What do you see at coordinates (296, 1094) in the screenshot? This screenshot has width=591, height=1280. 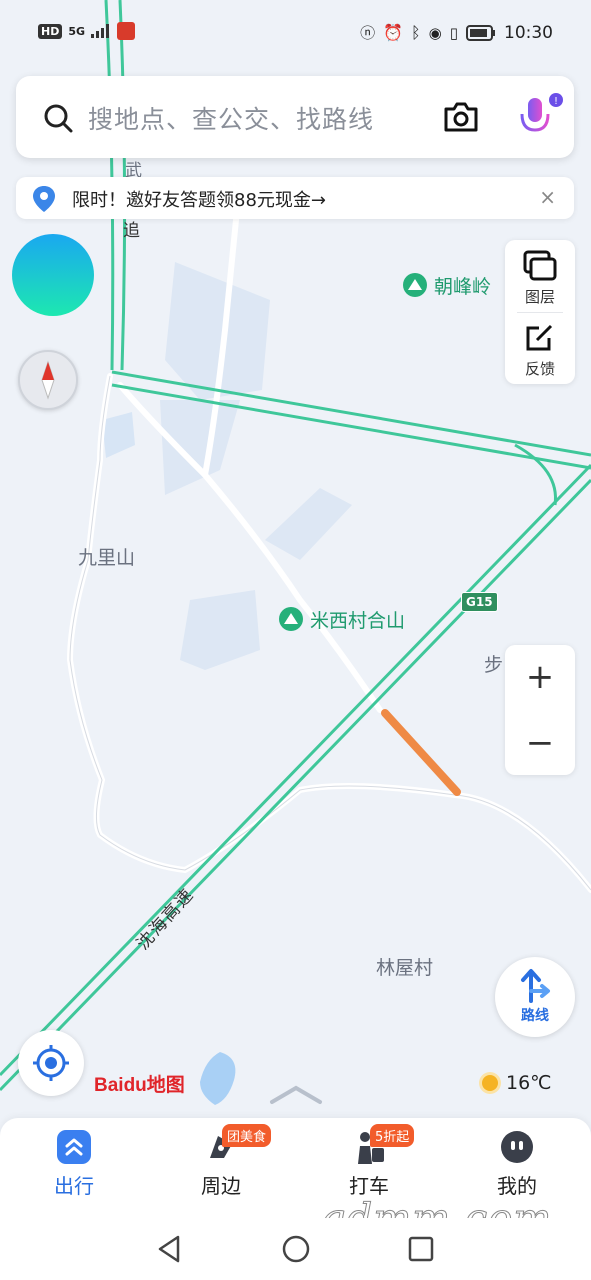 I see `chevron-up-icon` at bounding box center [296, 1094].